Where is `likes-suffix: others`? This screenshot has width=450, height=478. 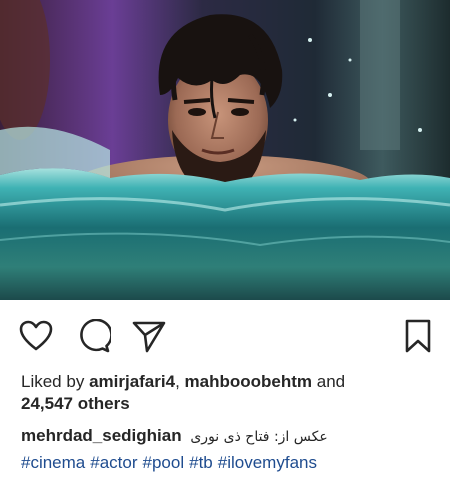 likes-suffix: others is located at coordinates (104, 403).